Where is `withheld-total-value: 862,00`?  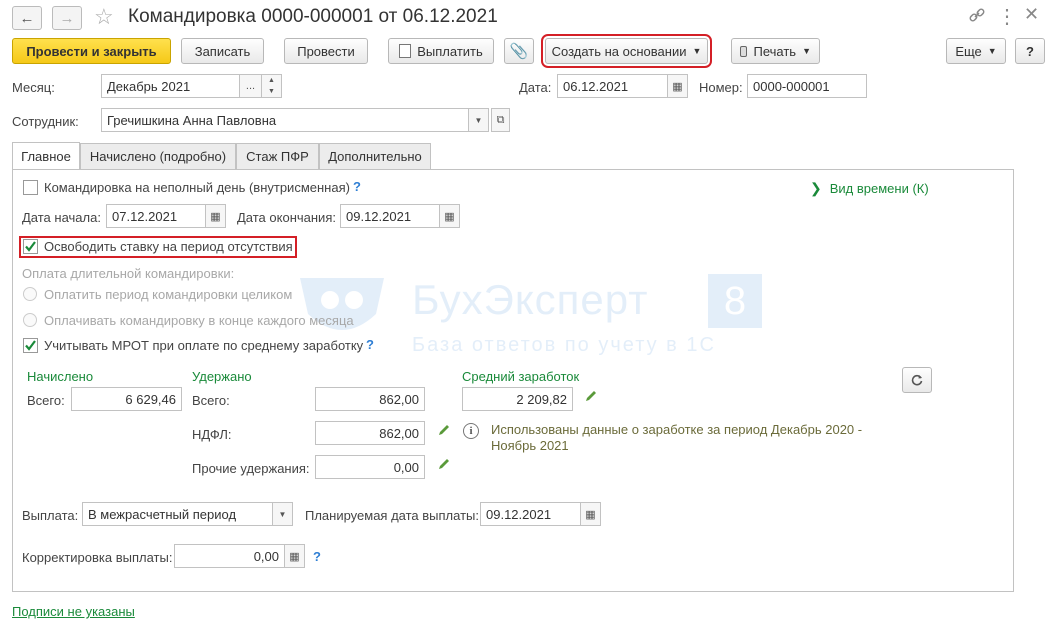
withheld-total-value: 862,00 is located at coordinates (370, 399).